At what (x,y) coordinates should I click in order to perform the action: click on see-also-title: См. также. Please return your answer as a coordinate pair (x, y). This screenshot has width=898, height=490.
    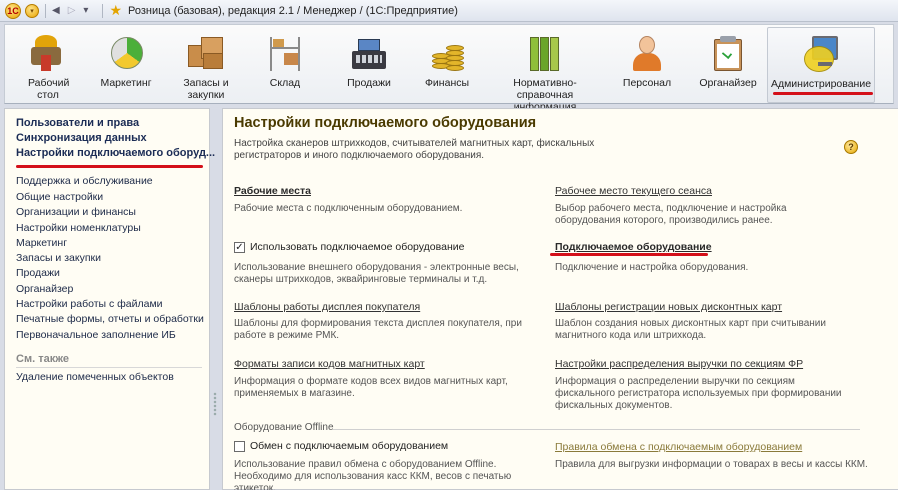
    Looking at the image, I should click on (42, 359).